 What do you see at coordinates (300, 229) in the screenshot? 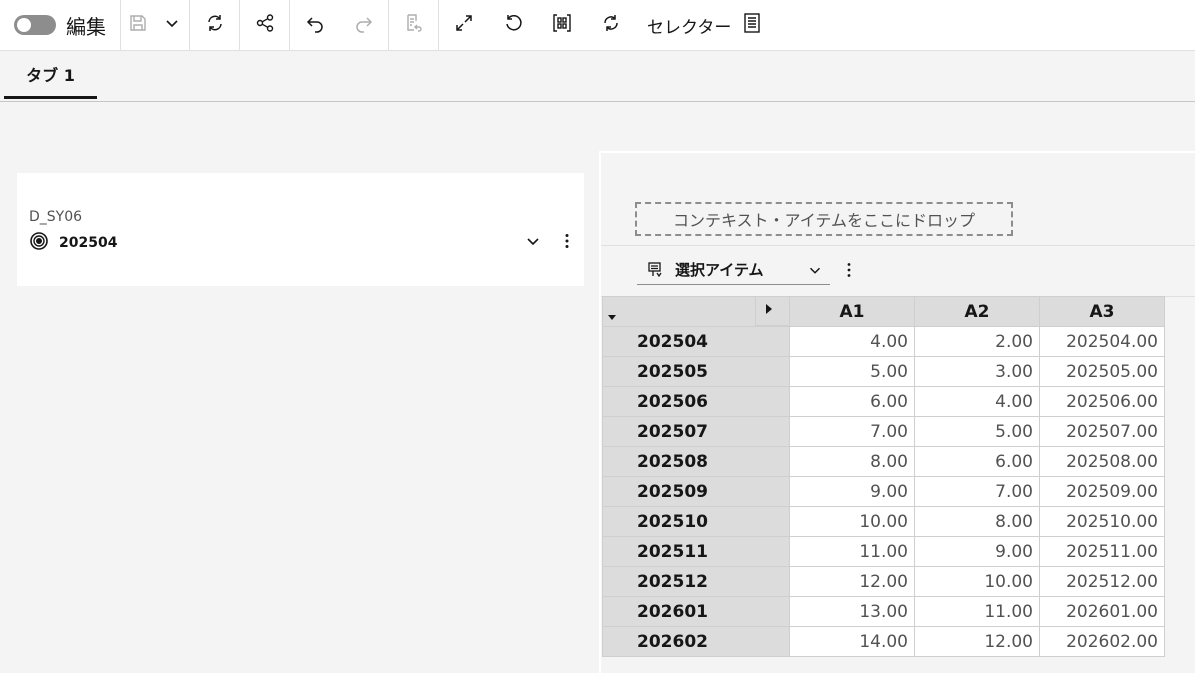
I see `value-selector-card: D_SY06 202504` at bounding box center [300, 229].